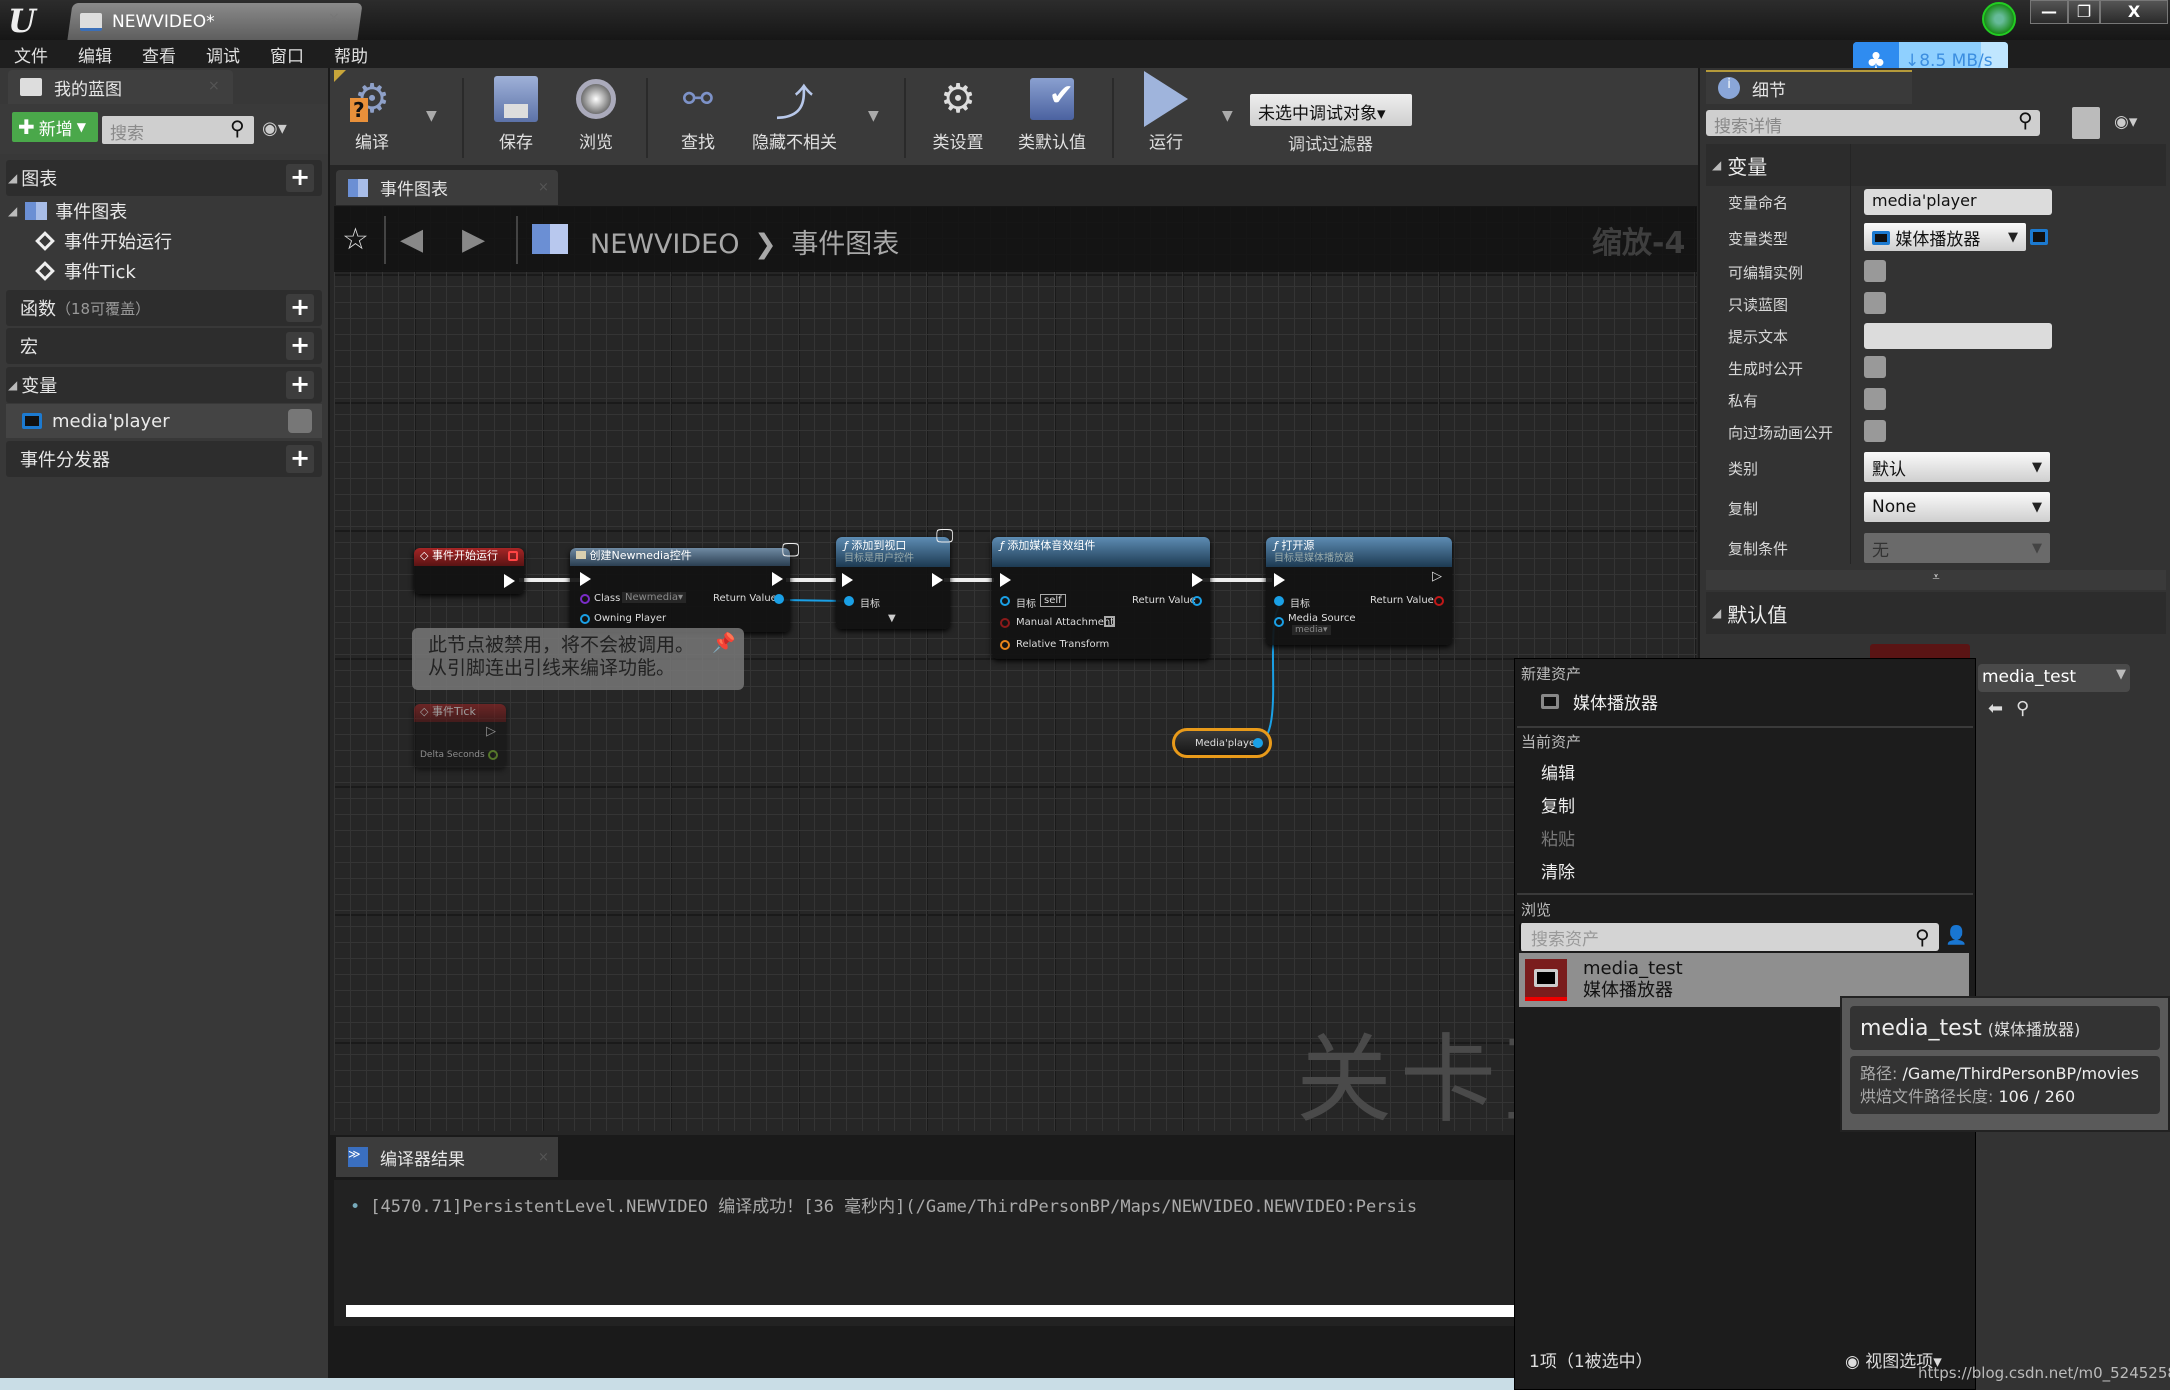  I want to click on exec-out-pin: ▷, so click(491, 731).